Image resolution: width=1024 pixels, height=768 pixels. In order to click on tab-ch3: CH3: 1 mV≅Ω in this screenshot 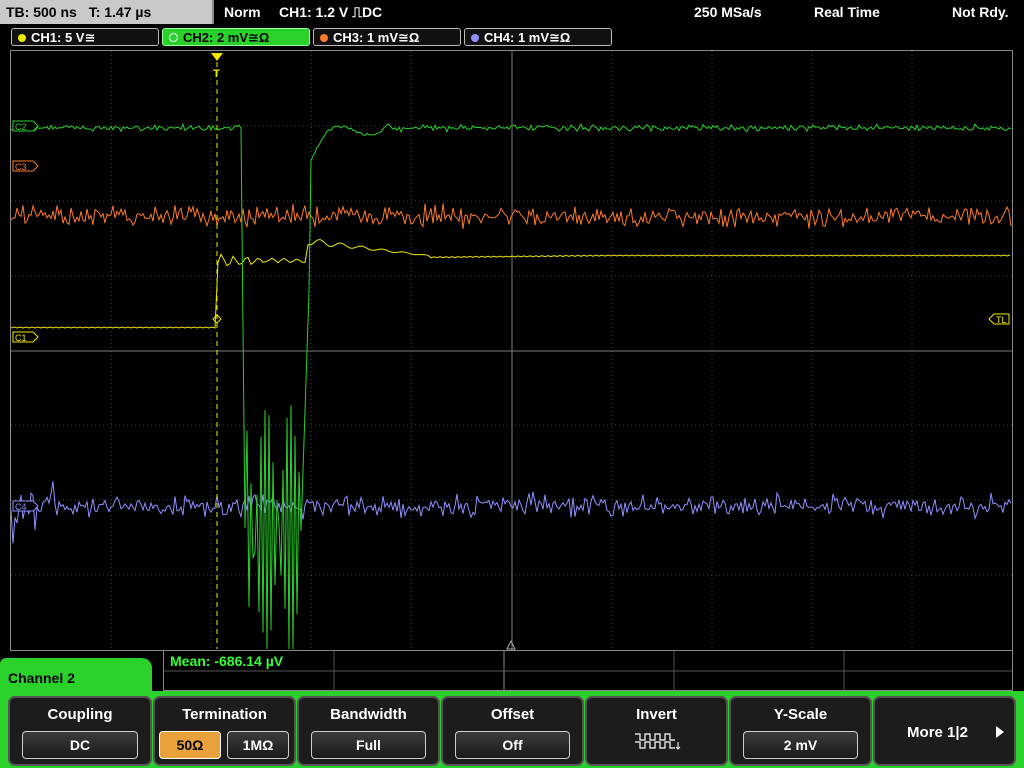, I will do `click(387, 37)`.